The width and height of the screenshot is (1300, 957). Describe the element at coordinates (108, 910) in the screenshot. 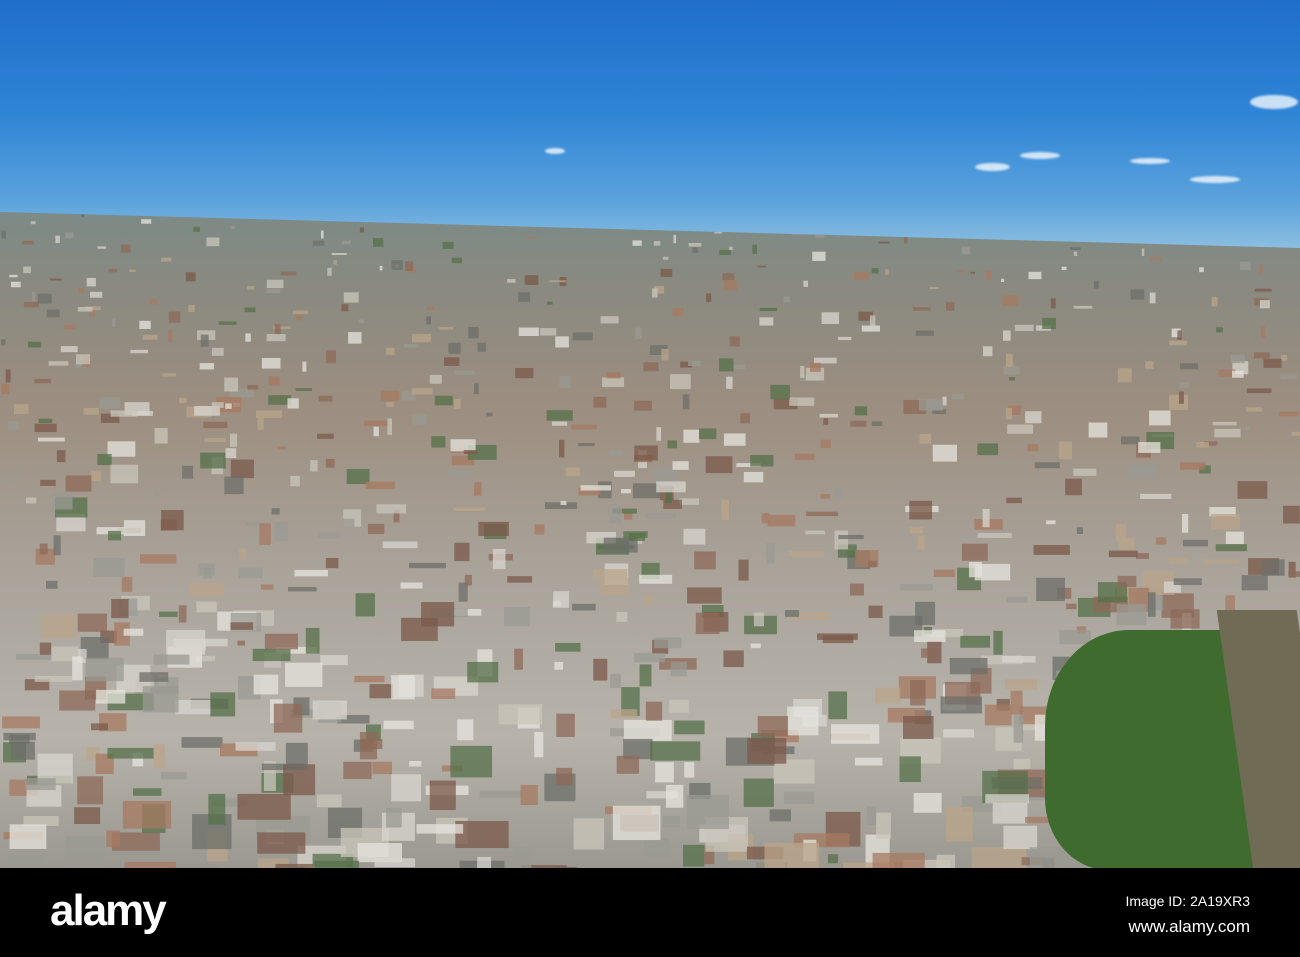

I see `alamy-logo: alamy` at that location.